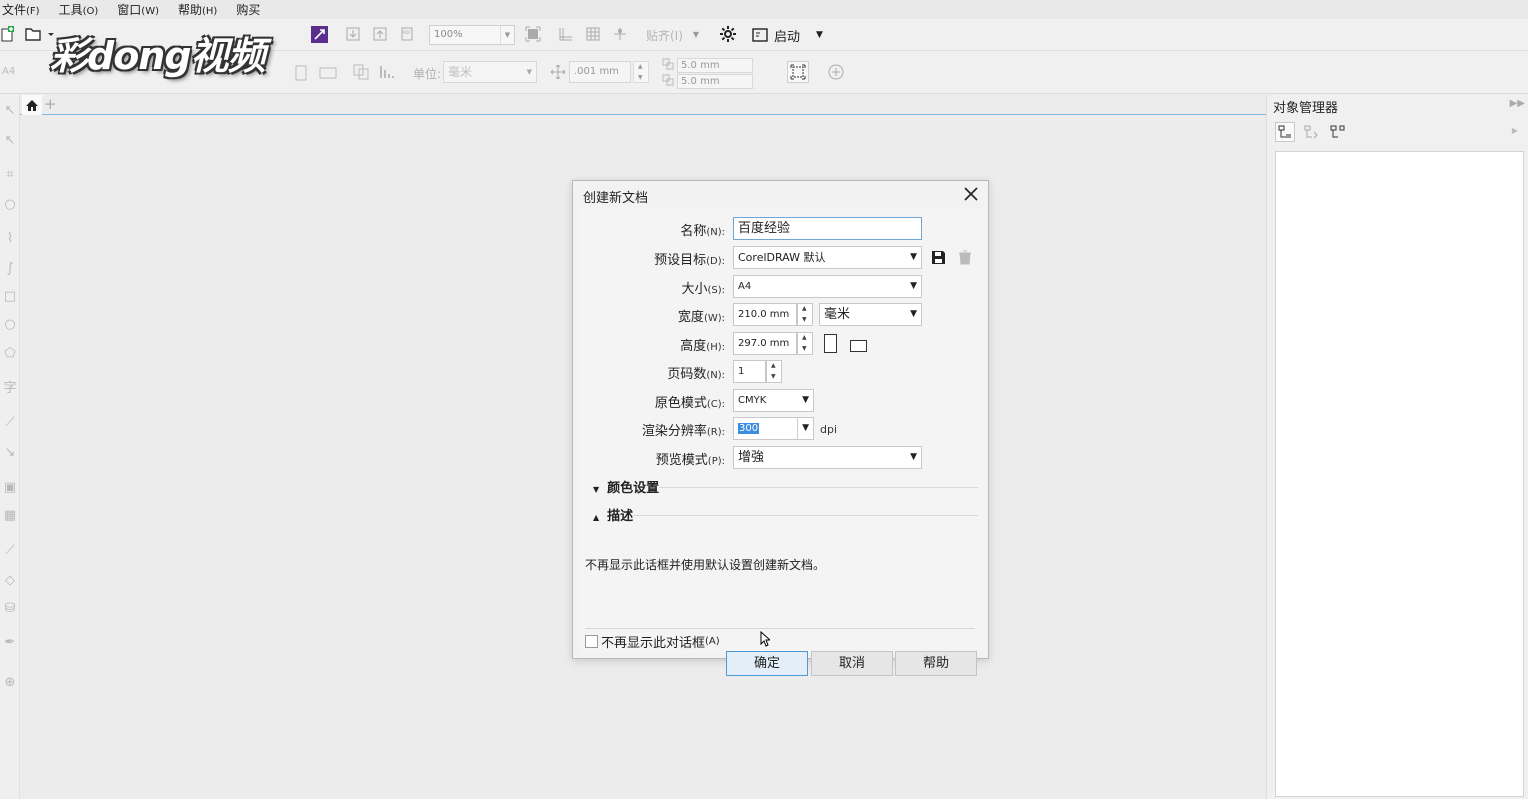  Describe the element at coordinates (829, 429) in the screenshot. I see `resolution-unit: dpi` at that location.